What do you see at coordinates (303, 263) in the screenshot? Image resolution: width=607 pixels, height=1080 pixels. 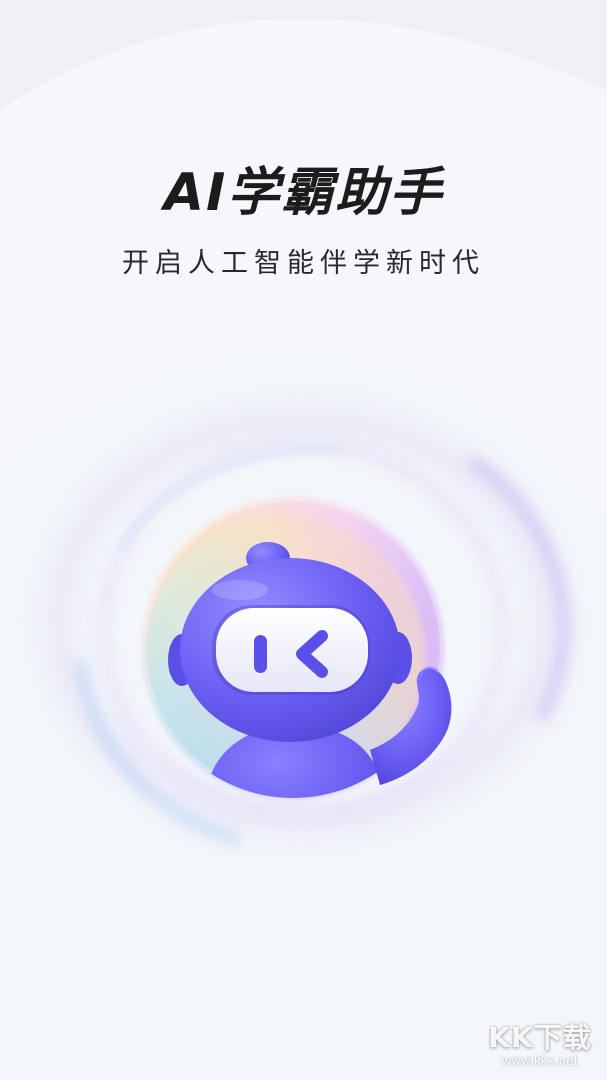 I see `page-subtitle: 开启人工智能伴学新时代` at bounding box center [303, 263].